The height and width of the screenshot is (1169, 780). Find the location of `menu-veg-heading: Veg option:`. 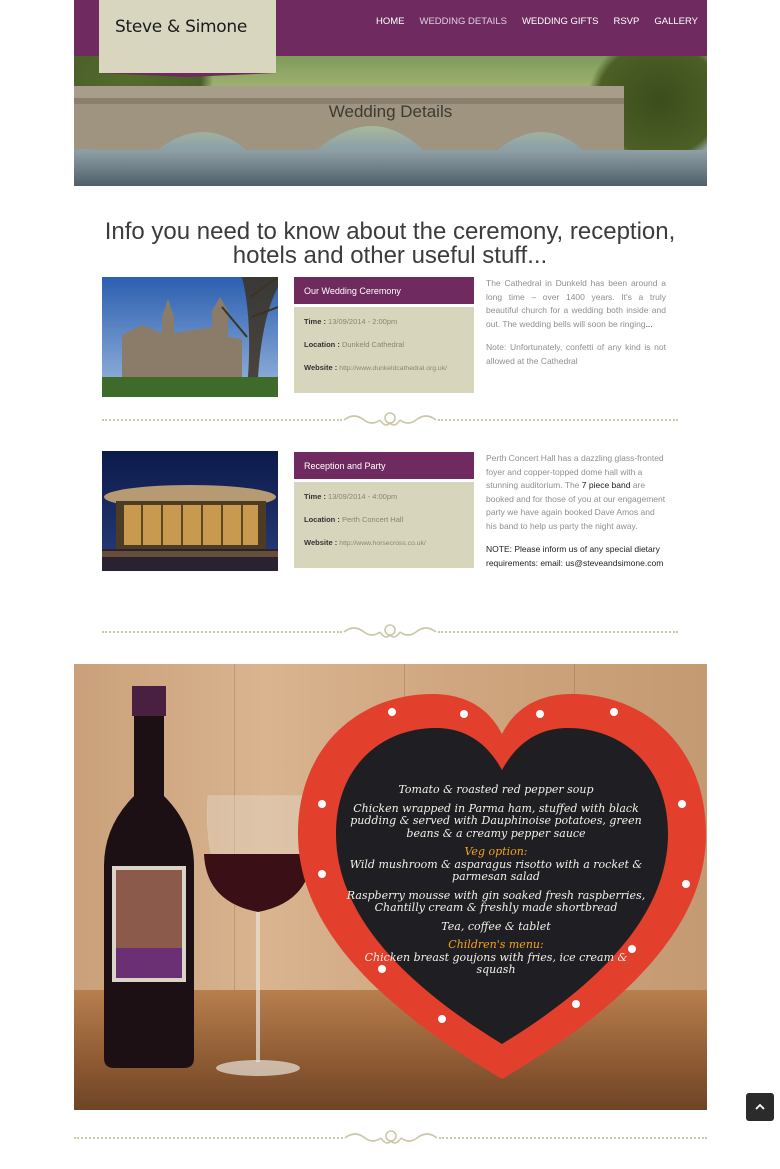

menu-veg-heading: Veg option: is located at coordinates (496, 851).